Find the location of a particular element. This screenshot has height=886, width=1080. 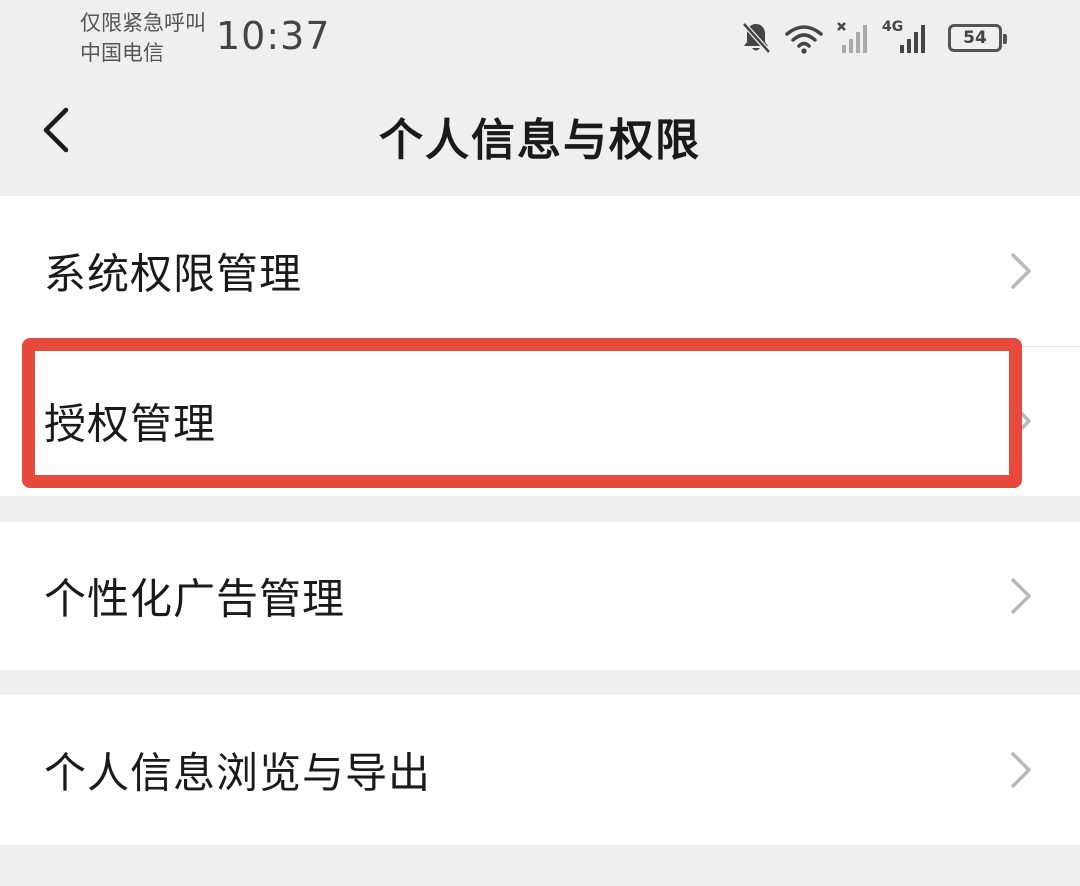

wifi-icon is located at coordinates (804, 39).